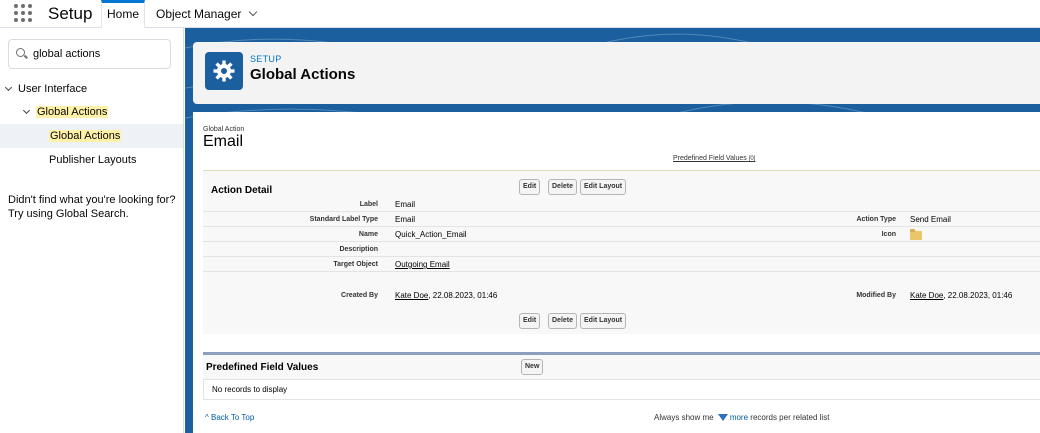 Image resolution: width=1040 pixels, height=433 pixels. What do you see at coordinates (242, 190) in the screenshot?
I see `section-title: Action Detail` at bounding box center [242, 190].